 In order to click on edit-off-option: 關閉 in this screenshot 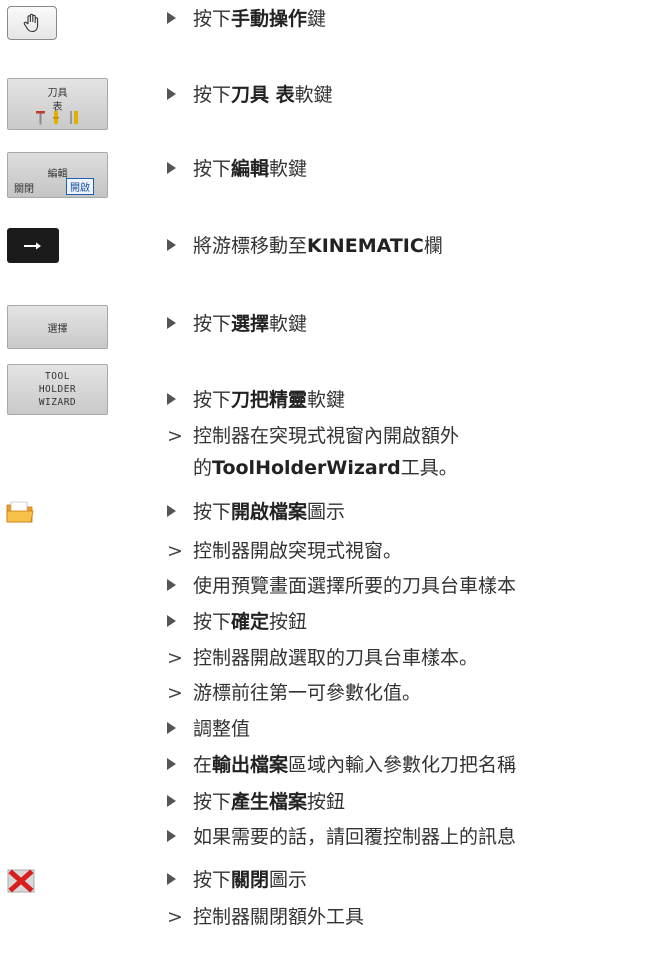, I will do `click(24, 189)`.